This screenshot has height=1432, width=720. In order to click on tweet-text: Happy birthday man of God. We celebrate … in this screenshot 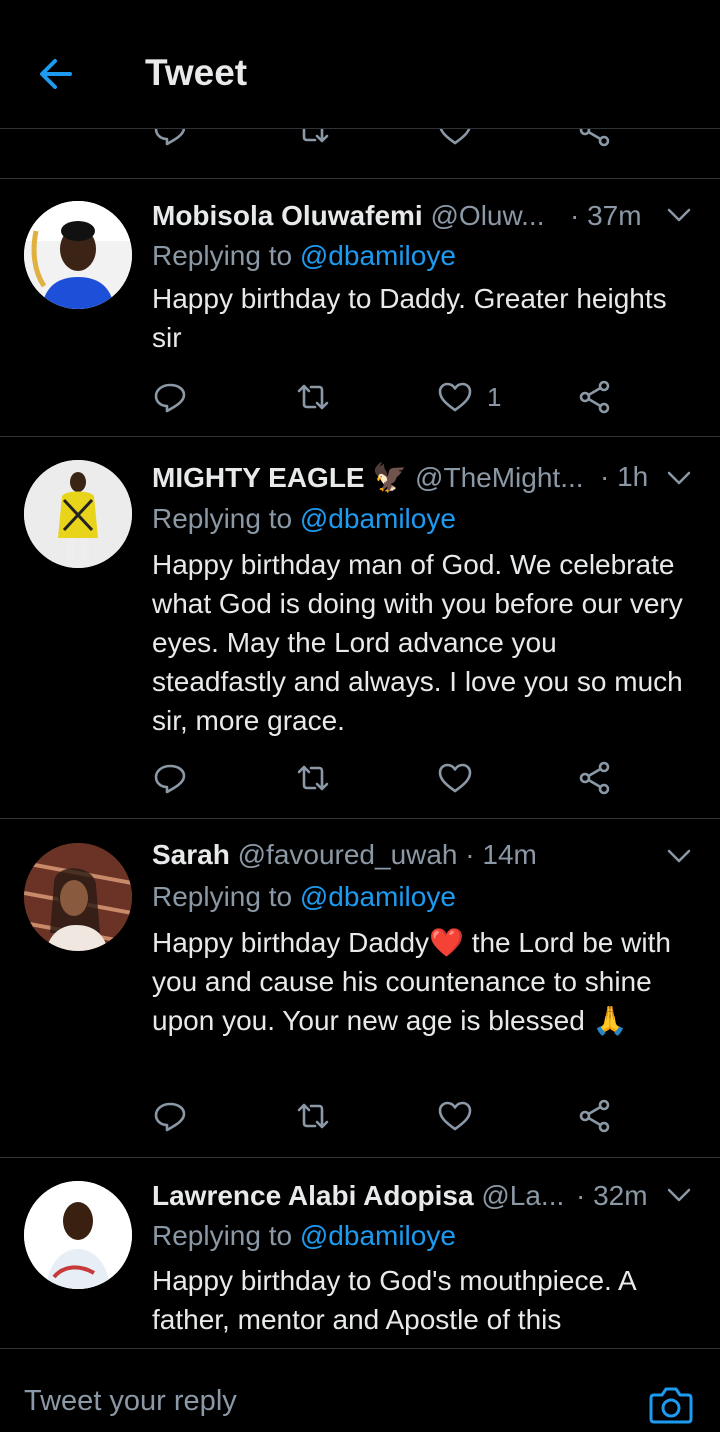, I will do `click(417, 642)`.